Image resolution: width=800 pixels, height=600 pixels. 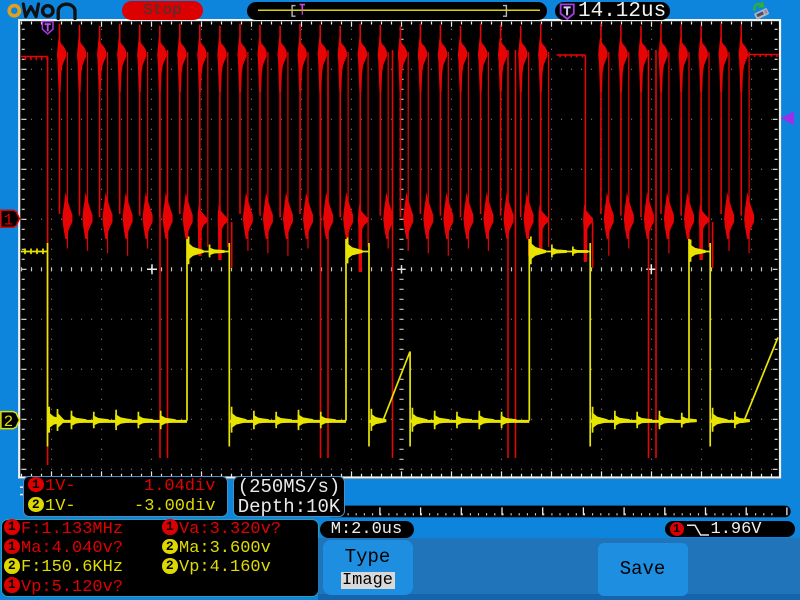 I want to click on svg-text: 1, so click(x=9, y=221).